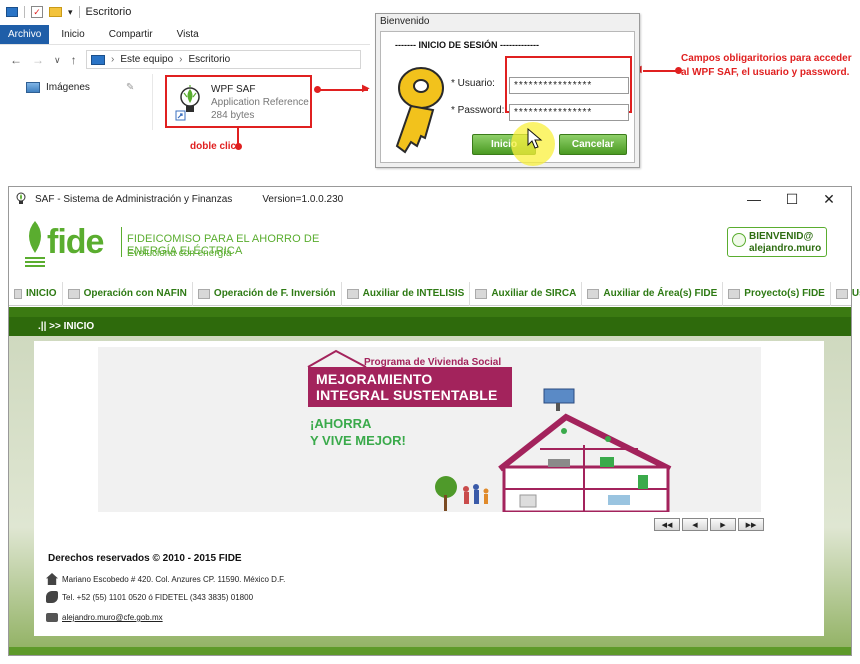 The image size is (860, 664). I want to click on menu-item-label: Usuario(s), so click(855, 293).